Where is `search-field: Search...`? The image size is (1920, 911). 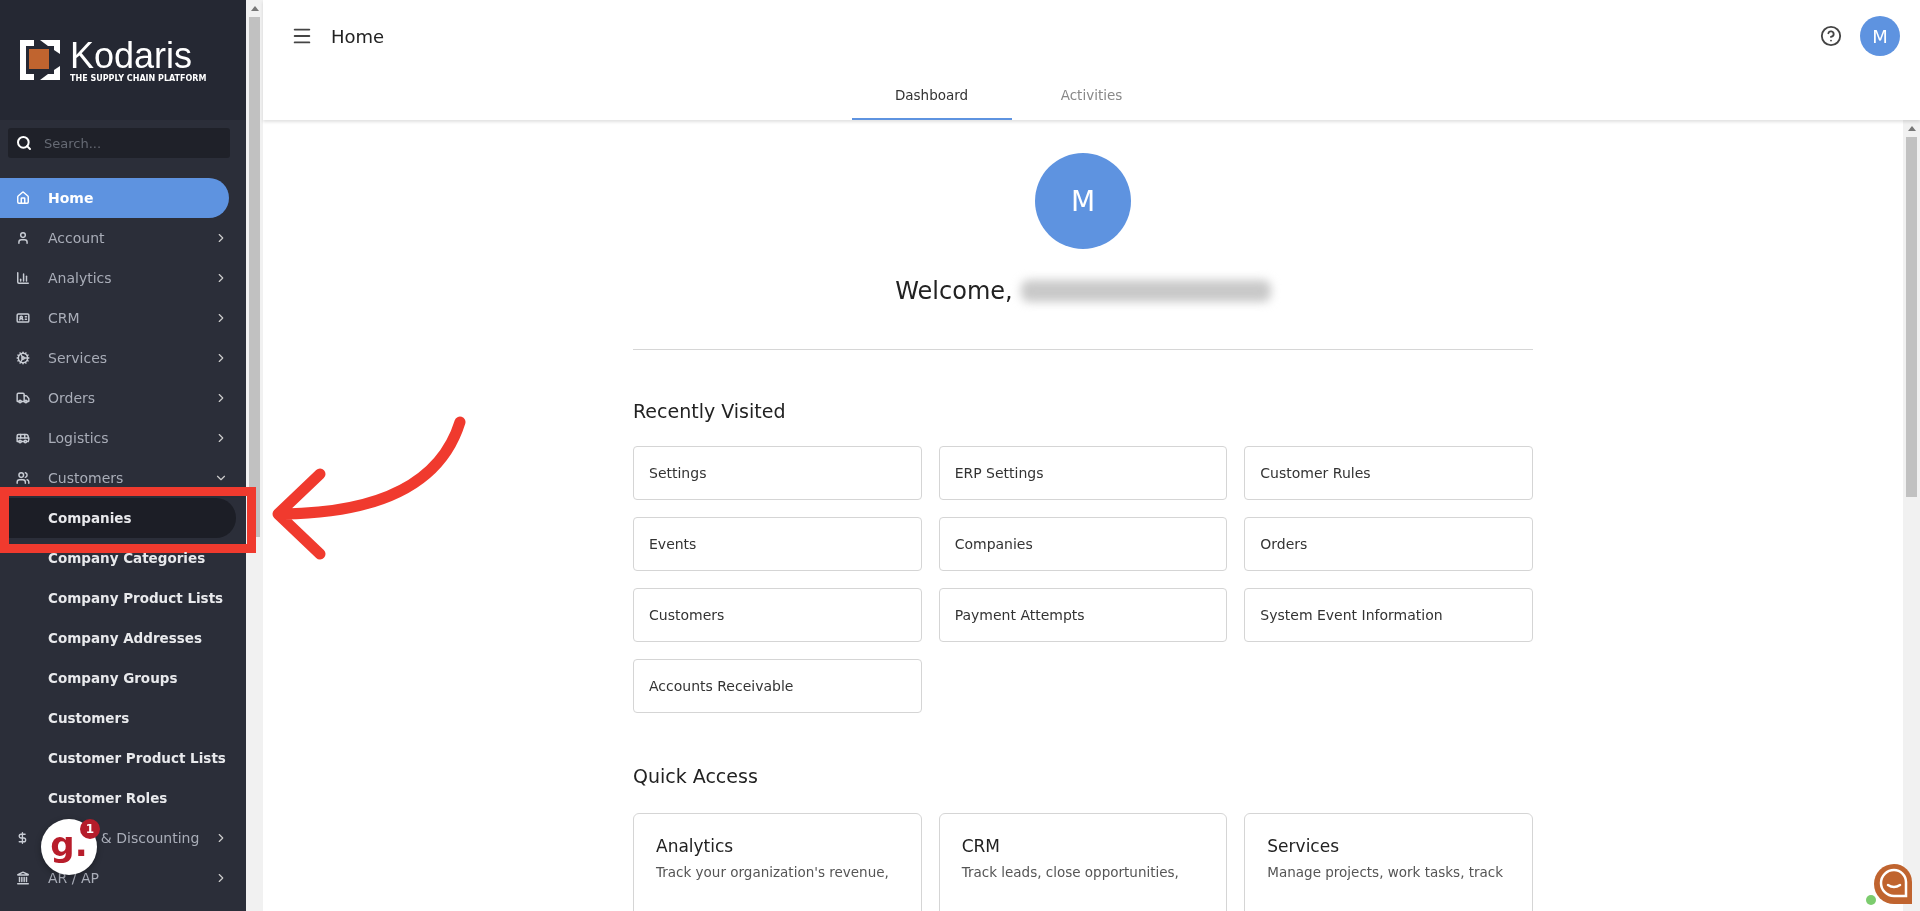 search-field: Search... is located at coordinates (119, 143).